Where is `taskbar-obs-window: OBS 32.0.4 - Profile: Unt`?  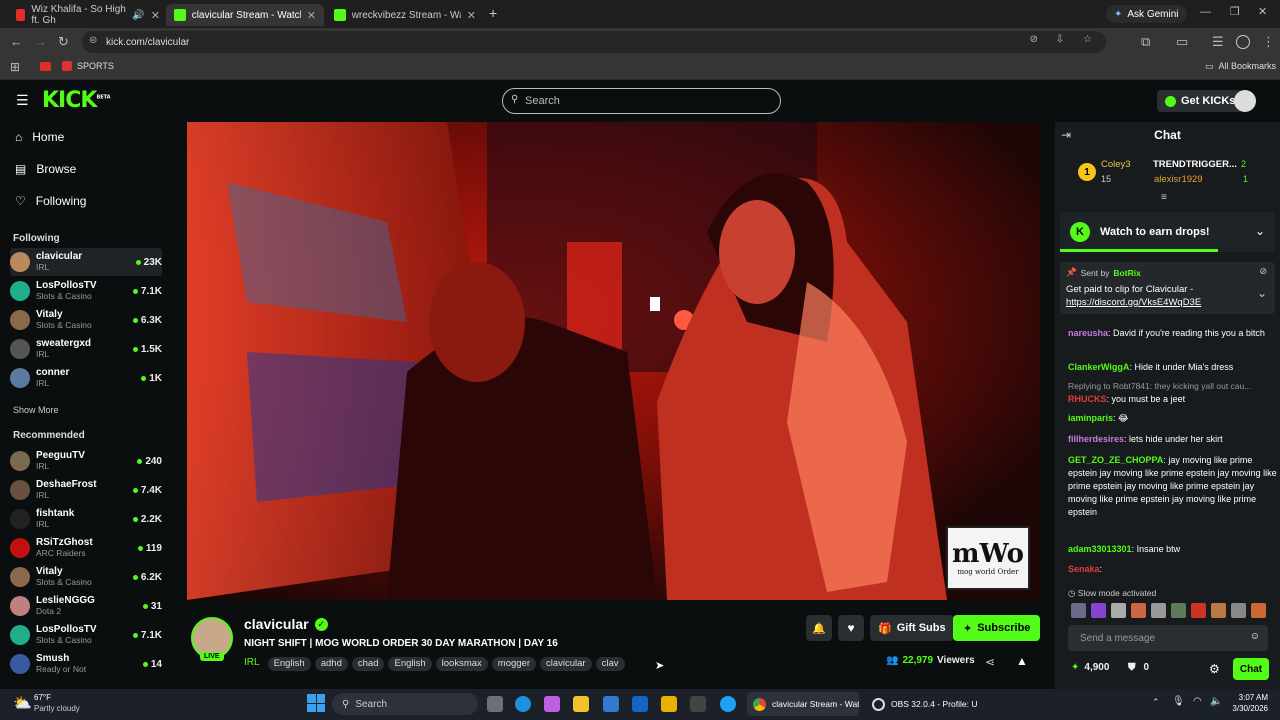 taskbar-obs-window: OBS 32.0.4 - Profile: Unt is located at coordinates (922, 704).